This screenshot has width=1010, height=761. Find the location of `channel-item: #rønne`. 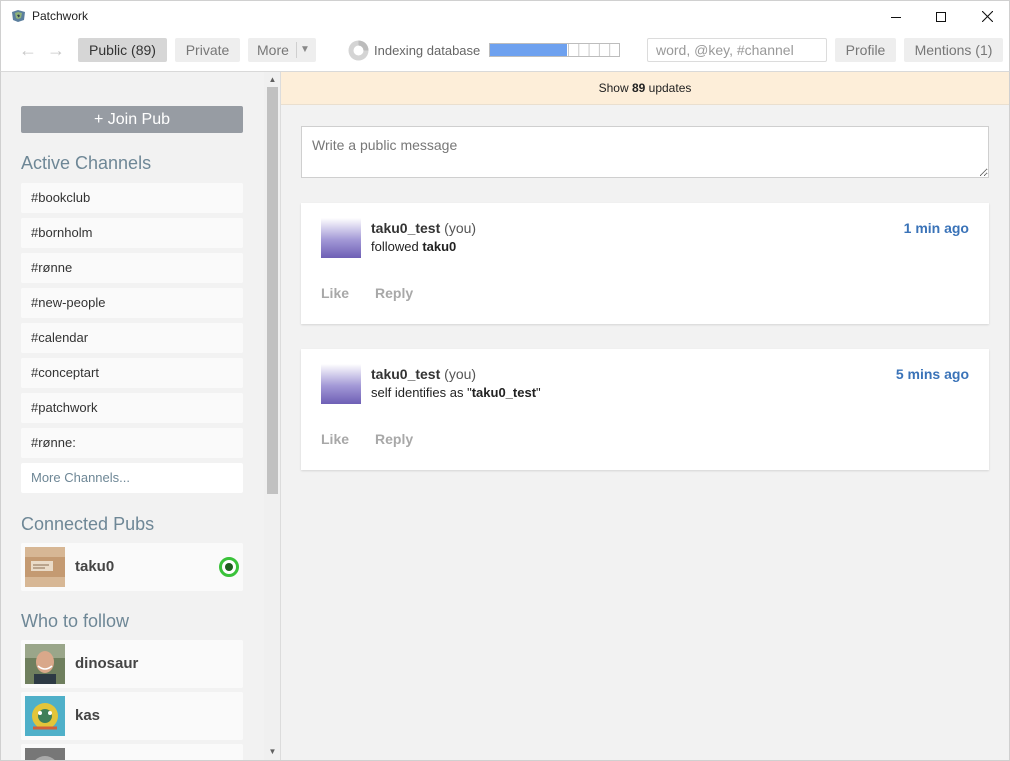

channel-item: #rønne is located at coordinates (132, 268).